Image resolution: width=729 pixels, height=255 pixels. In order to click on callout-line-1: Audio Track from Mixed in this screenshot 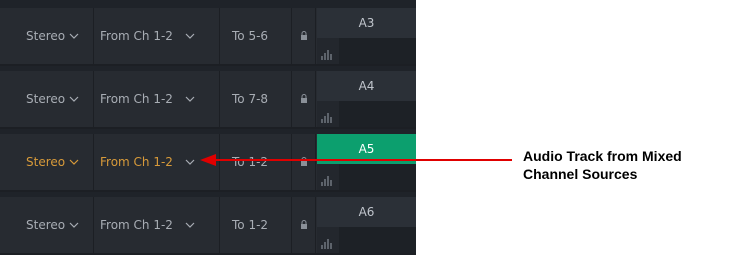, I will do `click(602, 156)`.